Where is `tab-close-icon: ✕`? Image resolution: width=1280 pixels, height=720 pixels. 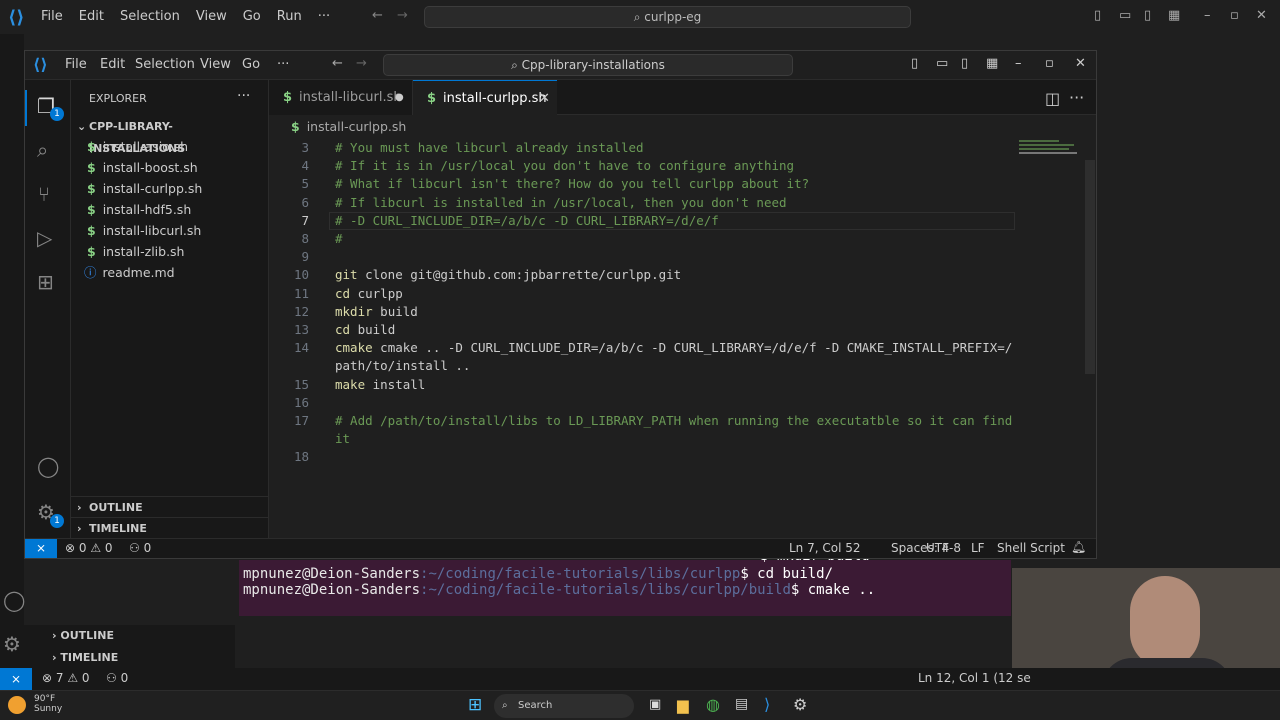
tab-close-icon: ✕ is located at coordinates (544, 98).